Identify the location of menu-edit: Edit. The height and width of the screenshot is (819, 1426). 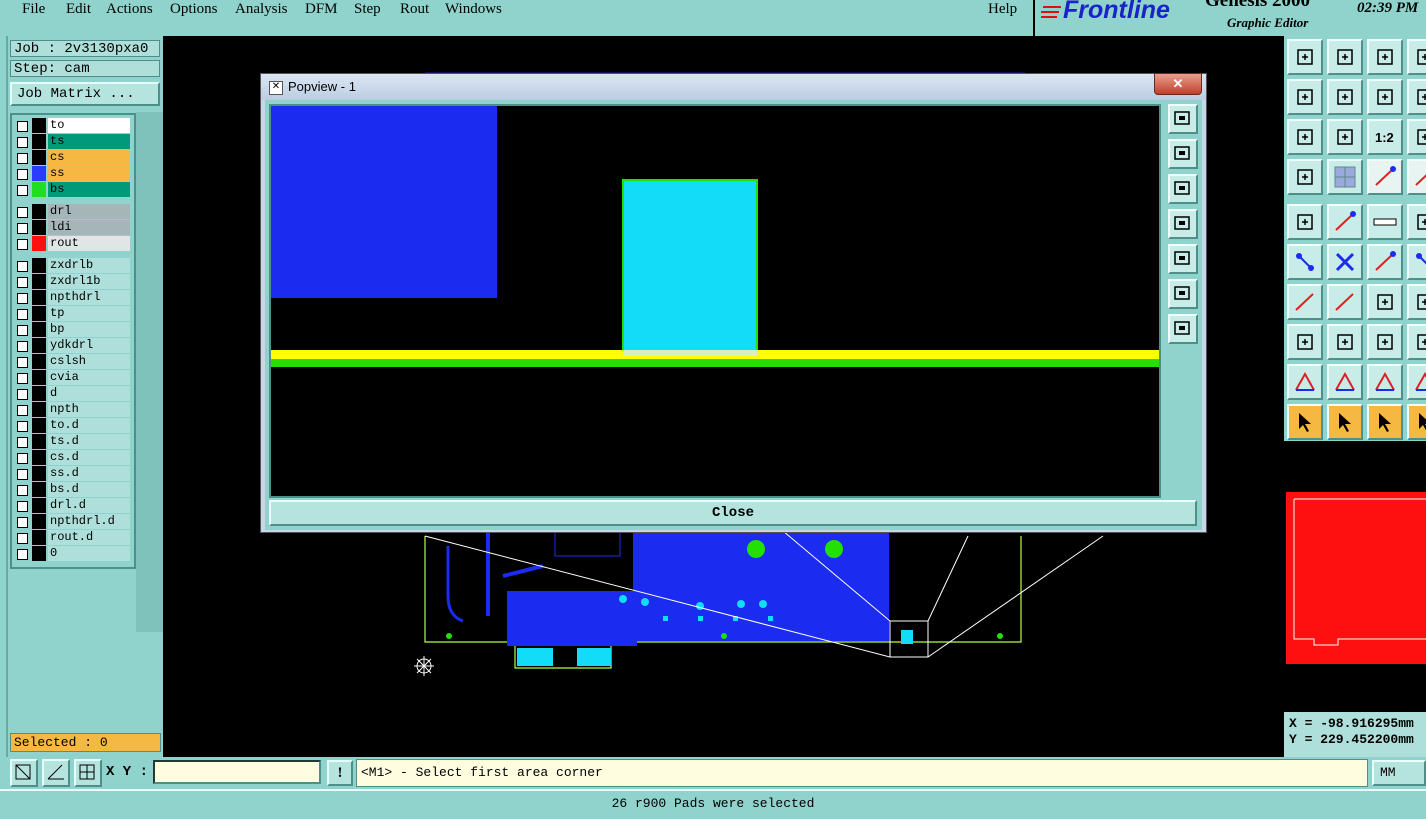
(78, 9).